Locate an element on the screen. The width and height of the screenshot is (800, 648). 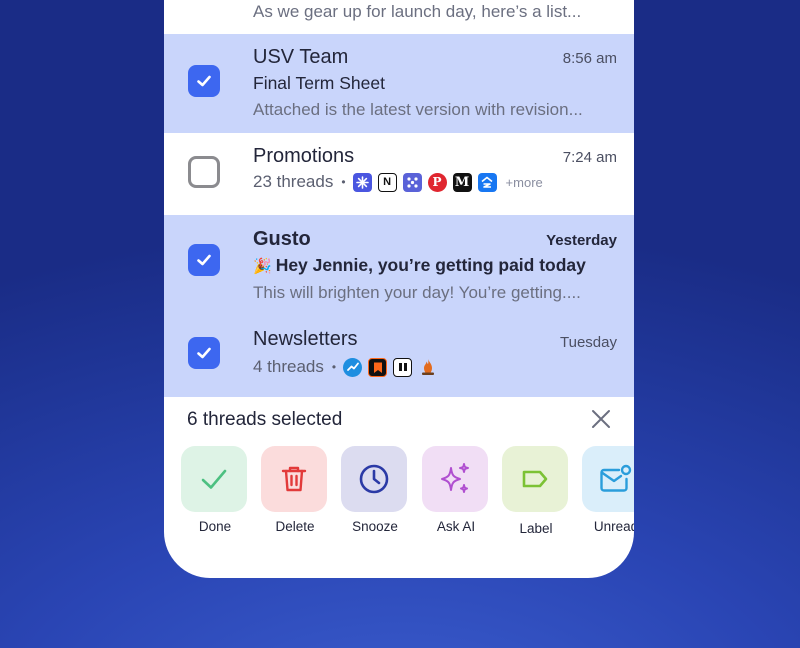
bookmark-logo-icon is located at coordinates (378, 367).